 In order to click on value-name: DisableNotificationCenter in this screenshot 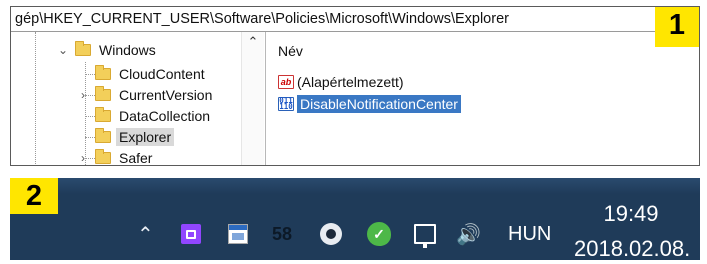, I will do `click(379, 104)`.